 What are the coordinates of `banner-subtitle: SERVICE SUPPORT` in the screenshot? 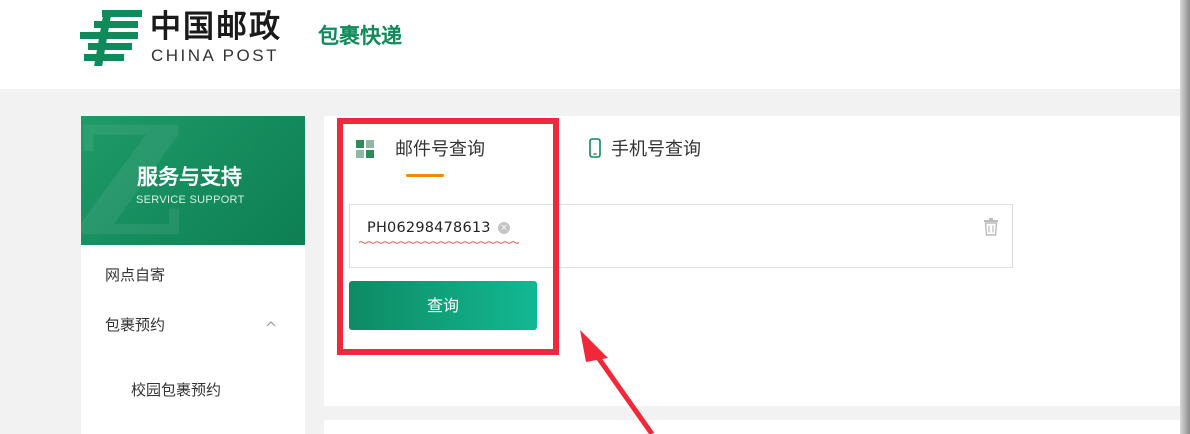 It's located at (190, 200).